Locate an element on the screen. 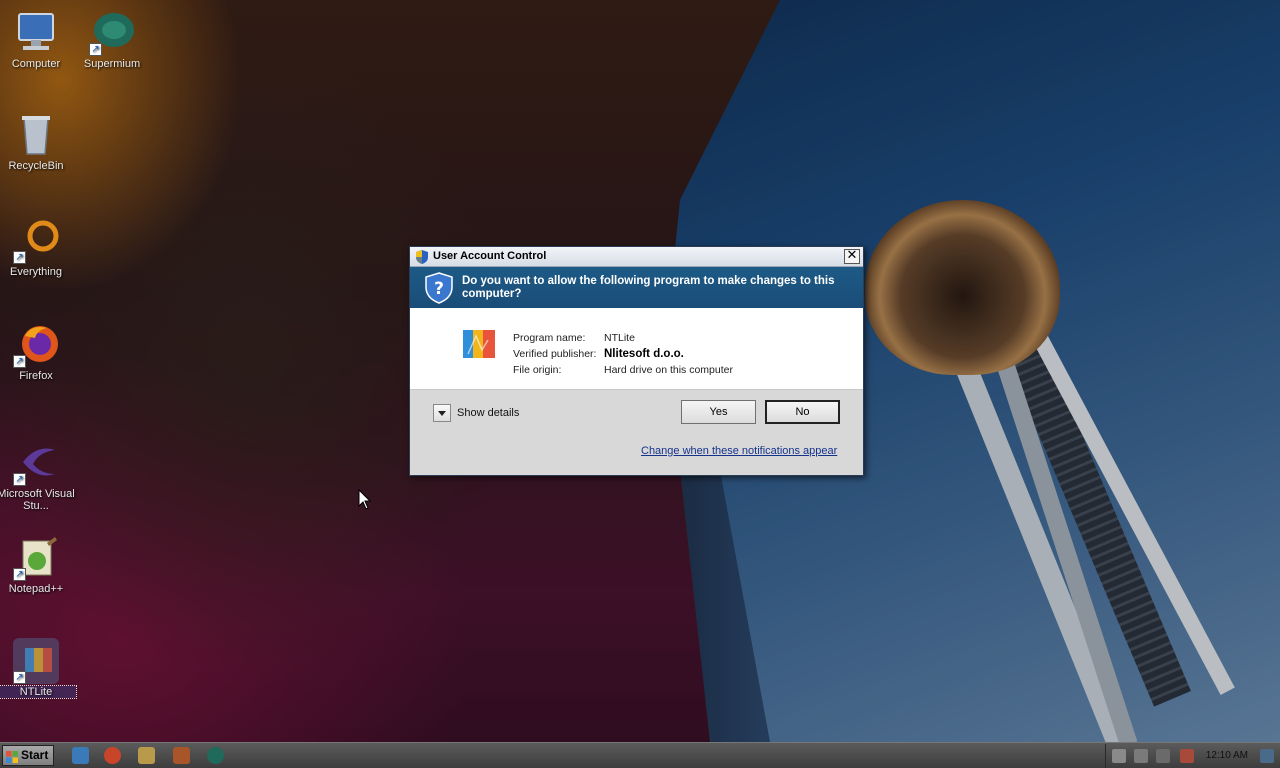 This screenshot has height=768, width=1280. desktop-icon-label: Everything is located at coordinates (36, 272).